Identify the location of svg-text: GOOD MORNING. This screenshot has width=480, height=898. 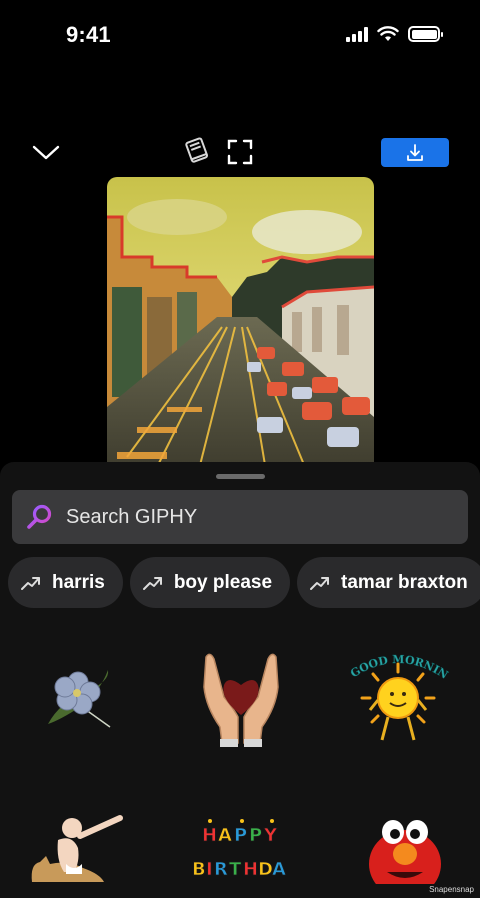
(396, 665).